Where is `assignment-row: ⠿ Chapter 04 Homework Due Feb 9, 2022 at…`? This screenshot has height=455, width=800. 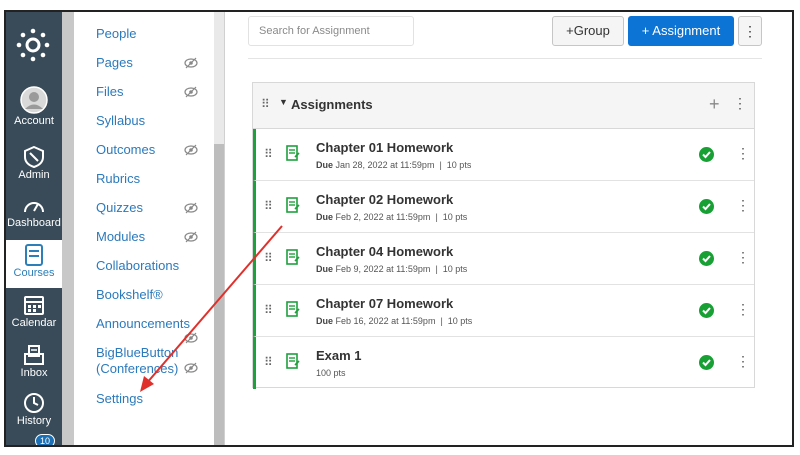 assignment-row: ⠿ Chapter 04 Homework Due Feb 9, 2022 at… is located at coordinates (503, 259).